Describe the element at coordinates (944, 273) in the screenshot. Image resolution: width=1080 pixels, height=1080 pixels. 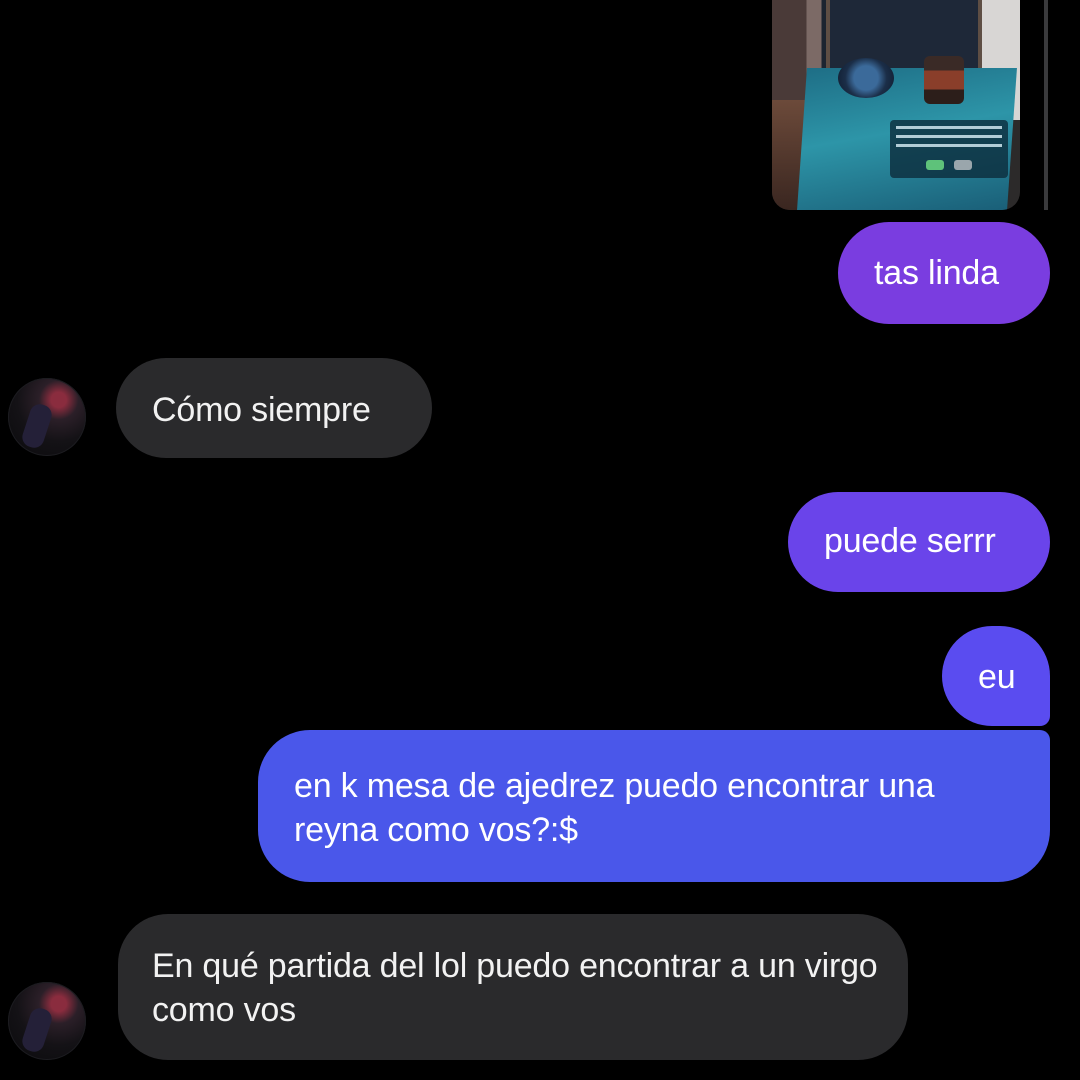
I see `sent-message-bubble: tas linda` at that location.